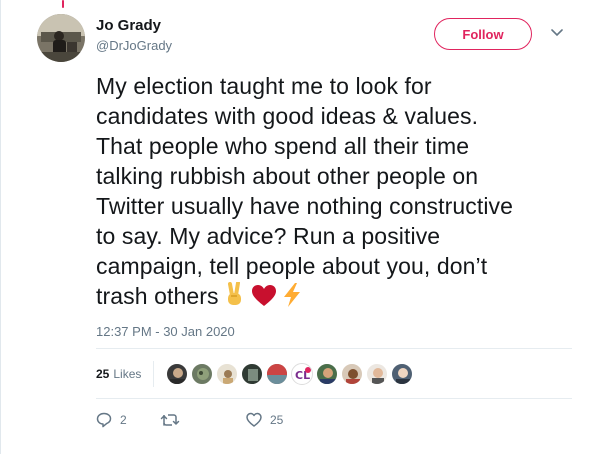 Image resolution: width=600 pixels, height=454 pixels. I want to click on tweet-line-last: trash others, so click(334, 298).